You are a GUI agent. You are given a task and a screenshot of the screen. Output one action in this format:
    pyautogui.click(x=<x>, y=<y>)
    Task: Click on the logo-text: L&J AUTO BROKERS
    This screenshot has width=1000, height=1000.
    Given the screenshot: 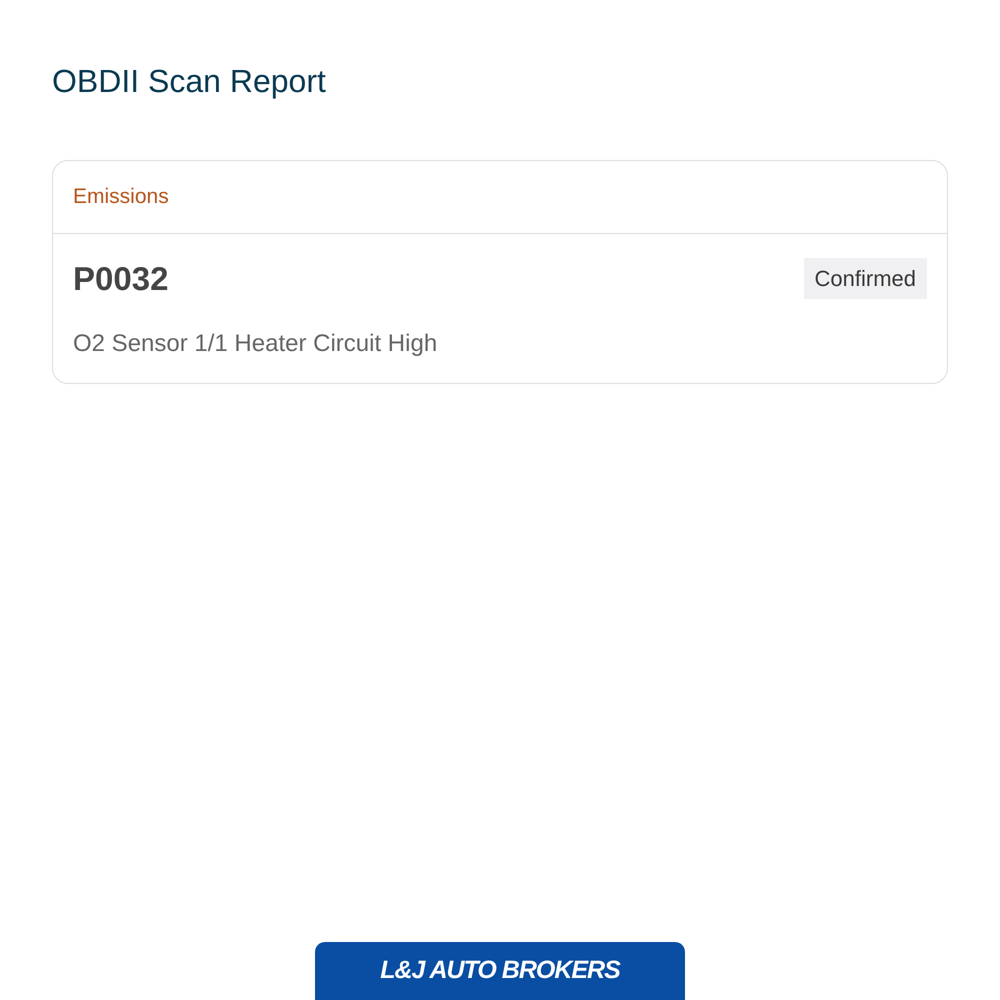 What is the action you would take?
    pyautogui.click(x=500, y=970)
    